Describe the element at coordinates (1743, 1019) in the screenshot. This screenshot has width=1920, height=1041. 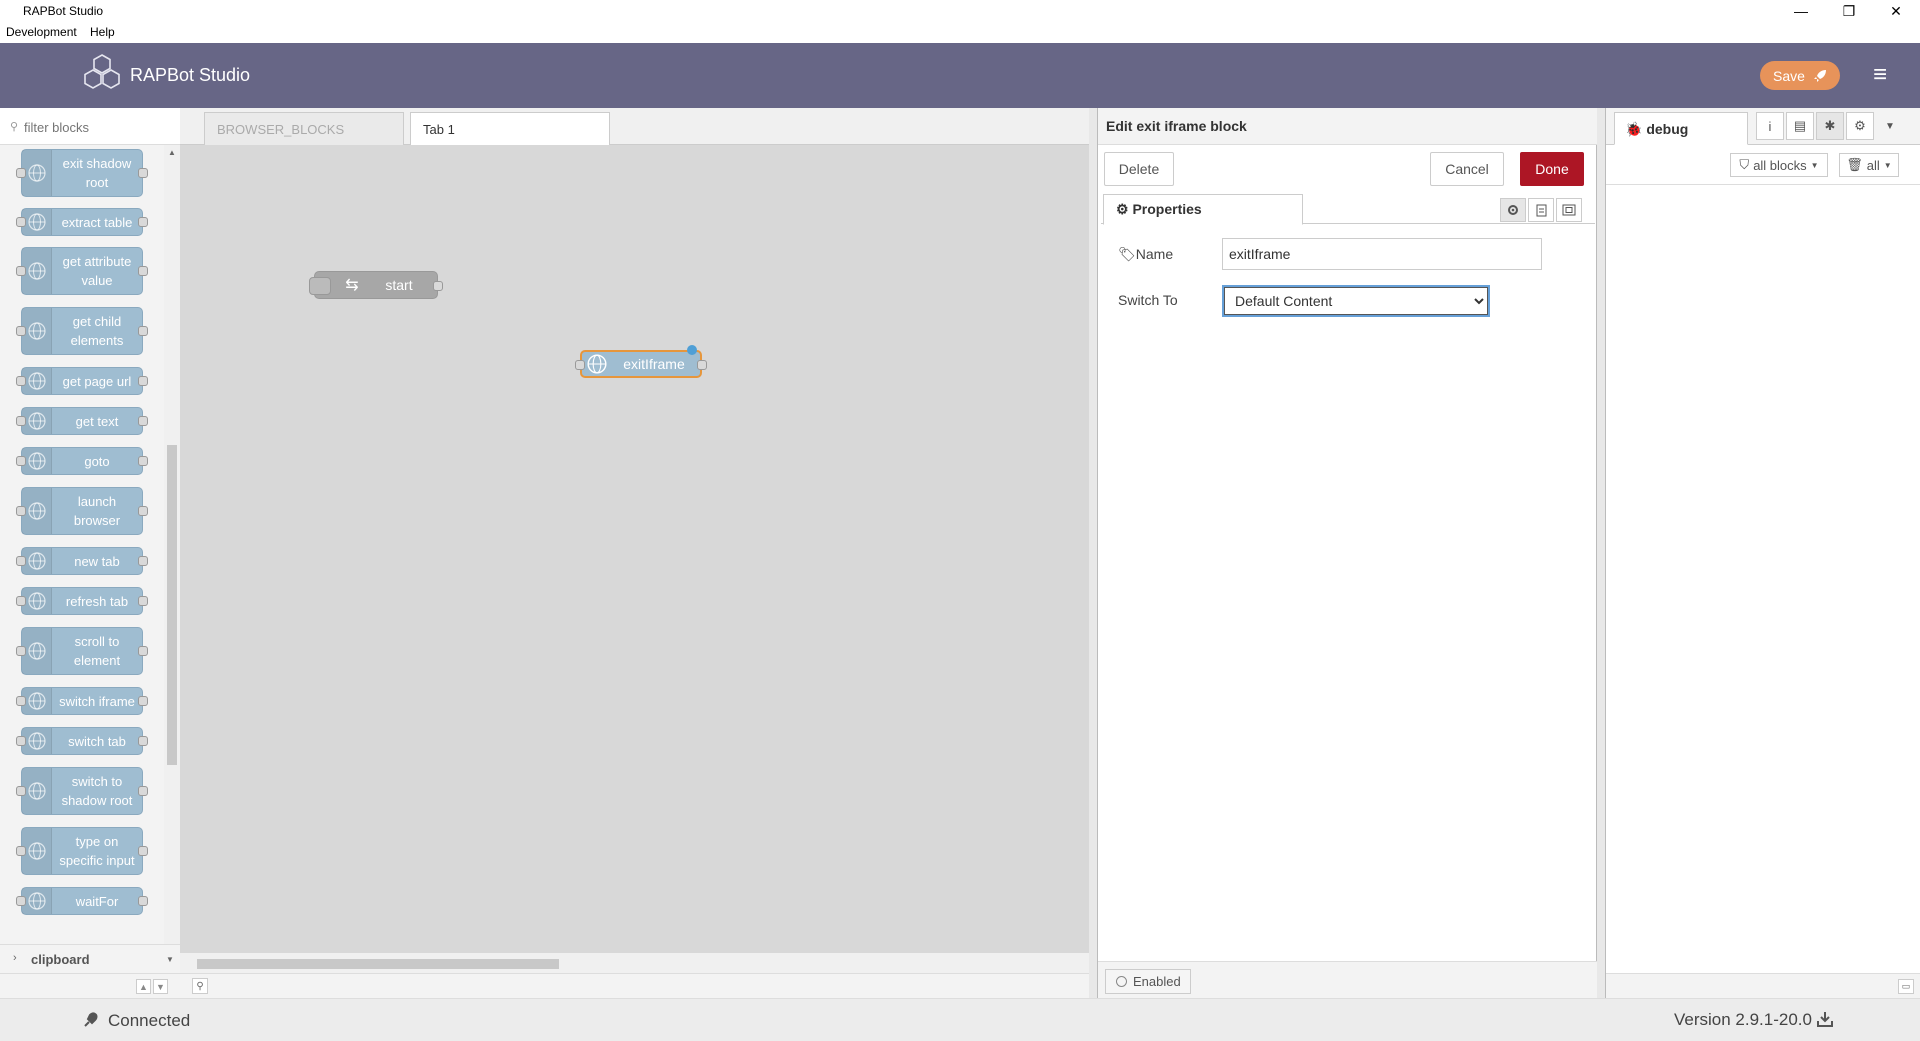
I see `version-label: Version 2.9.1-20.0` at that location.